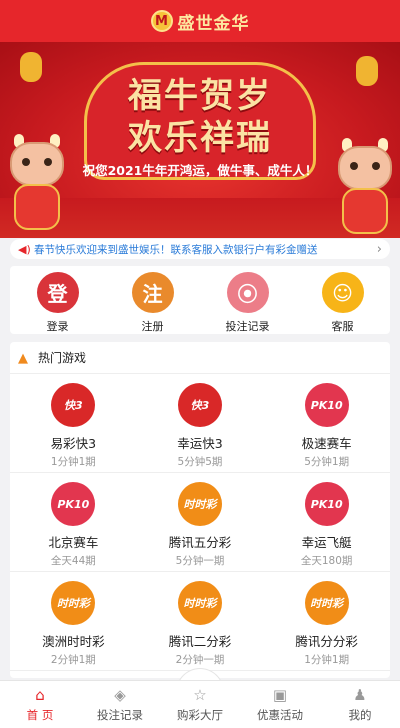 The image size is (400, 728). I want to click on records-icon: ◈, so click(120, 695).